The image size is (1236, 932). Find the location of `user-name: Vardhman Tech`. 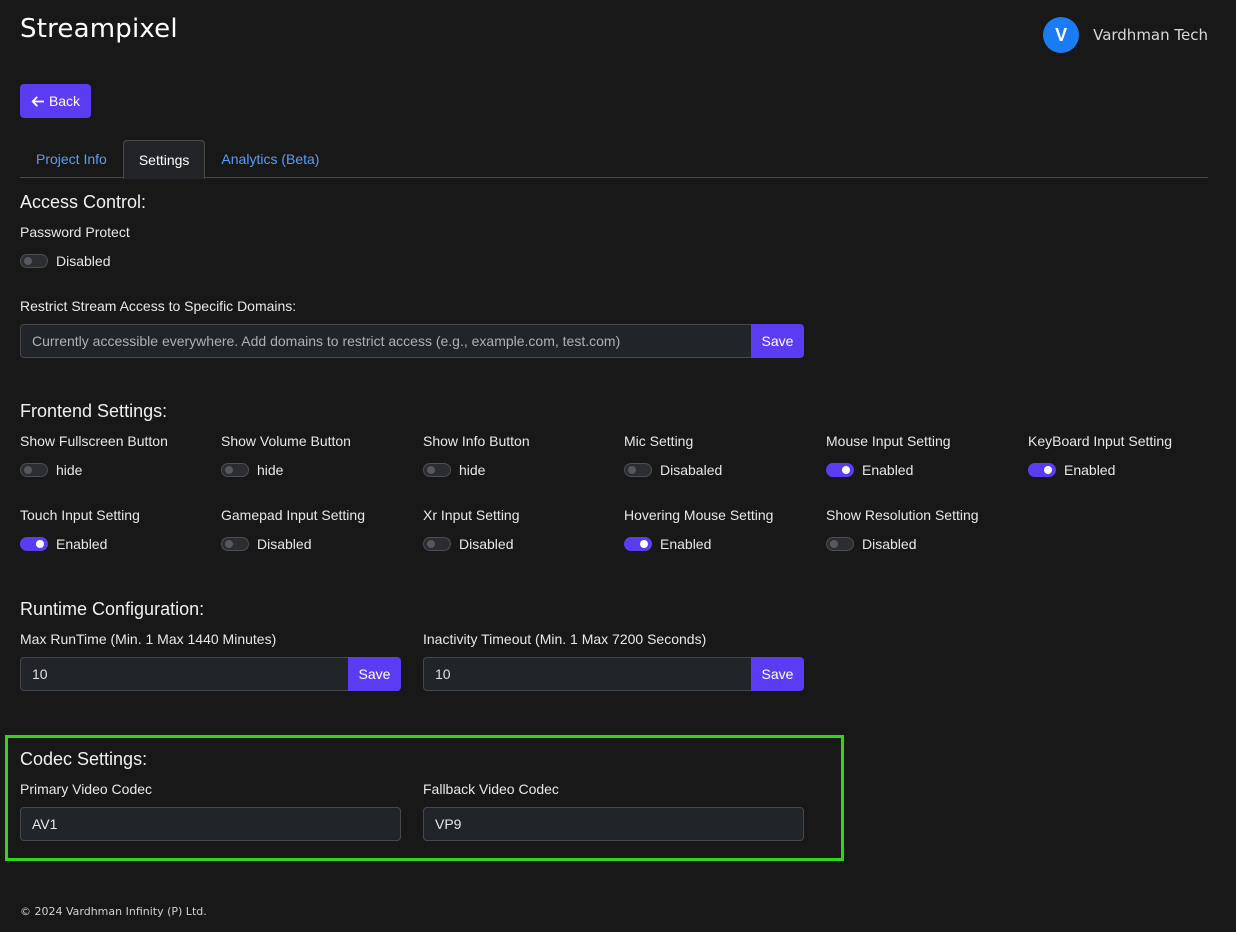

user-name: Vardhman Tech is located at coordinates (1150, 35).